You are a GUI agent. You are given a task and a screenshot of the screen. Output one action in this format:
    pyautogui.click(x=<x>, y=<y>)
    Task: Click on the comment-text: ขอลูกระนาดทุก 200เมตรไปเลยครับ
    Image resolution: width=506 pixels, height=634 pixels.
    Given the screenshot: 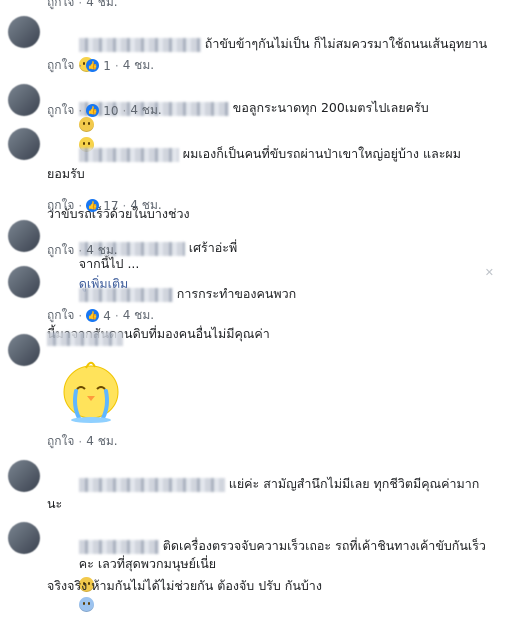 What is the action you would take?
    pyautogui.click(x=330, y=107)
    